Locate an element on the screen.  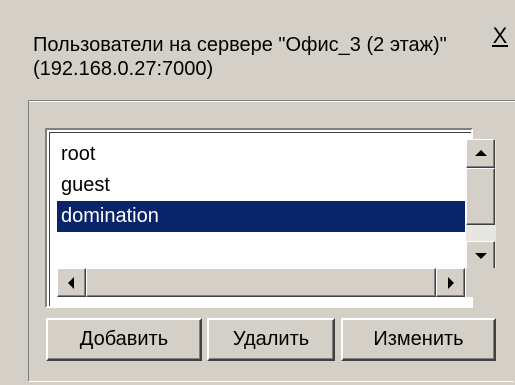
list-item-selected: domination is located at coordinates (261, 216).